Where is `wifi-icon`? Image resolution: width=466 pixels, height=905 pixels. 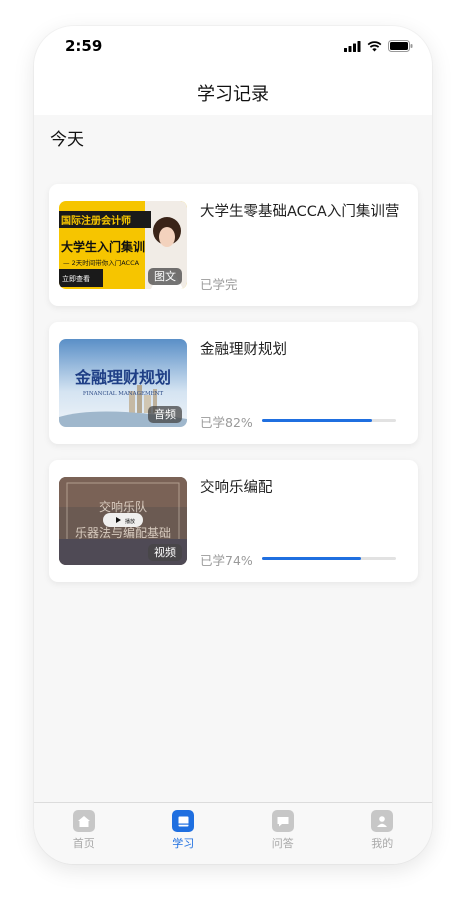
wifi-icon is located at coordinates (374, 45).